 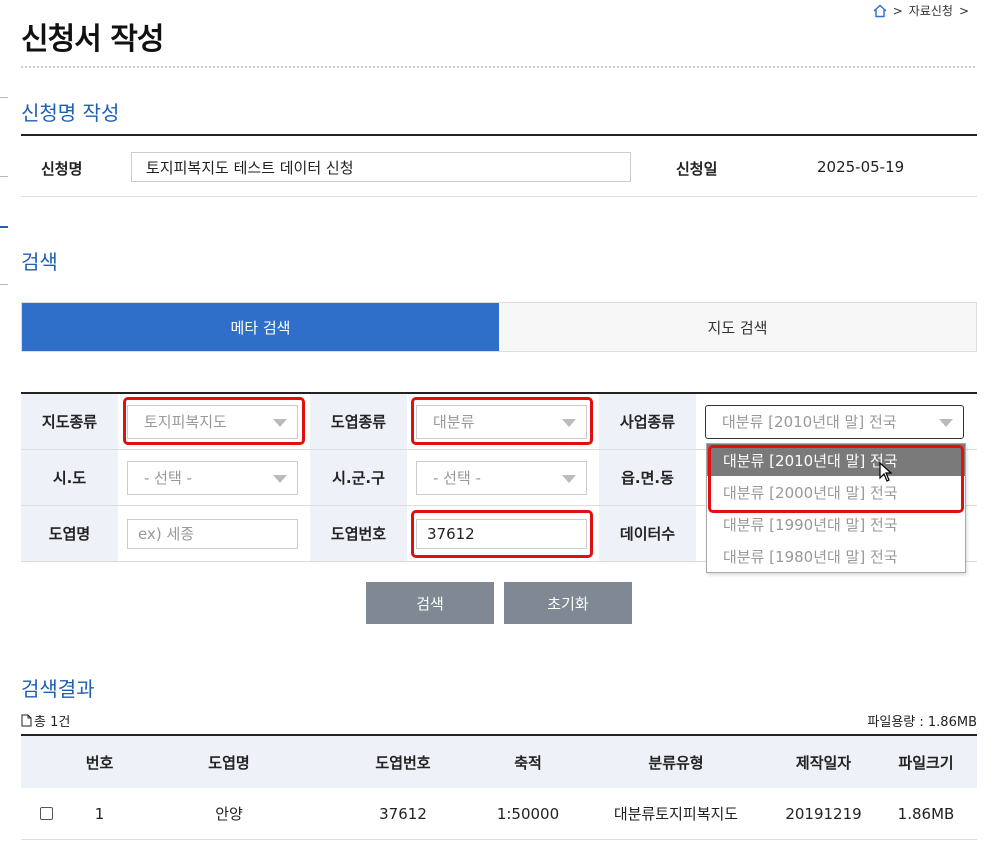 I want to click on sigungu-select: - 선택 -, so click(x=501, y=477).